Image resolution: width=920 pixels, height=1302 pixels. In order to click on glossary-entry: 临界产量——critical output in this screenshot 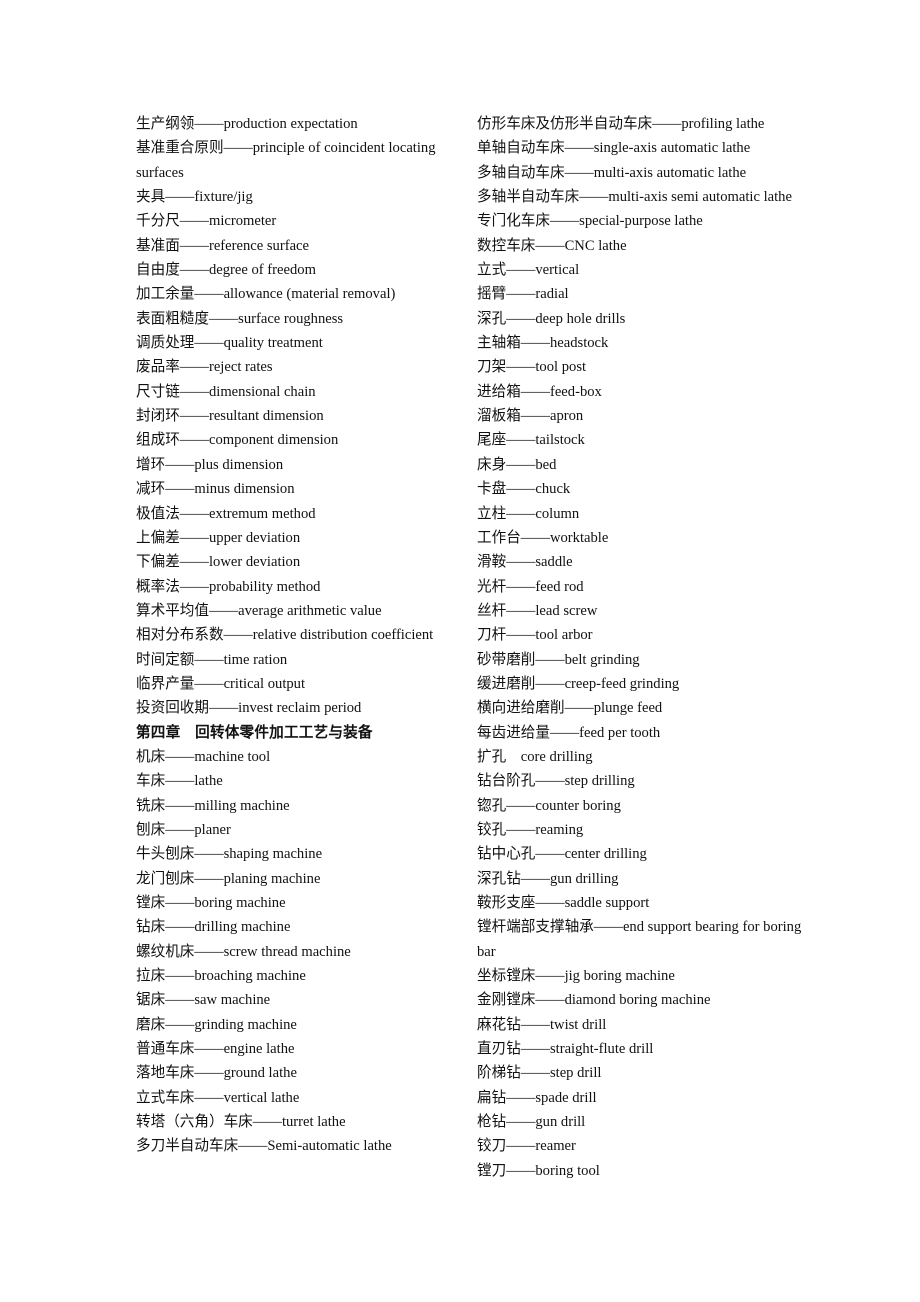, I will do `click(221, 683)`.